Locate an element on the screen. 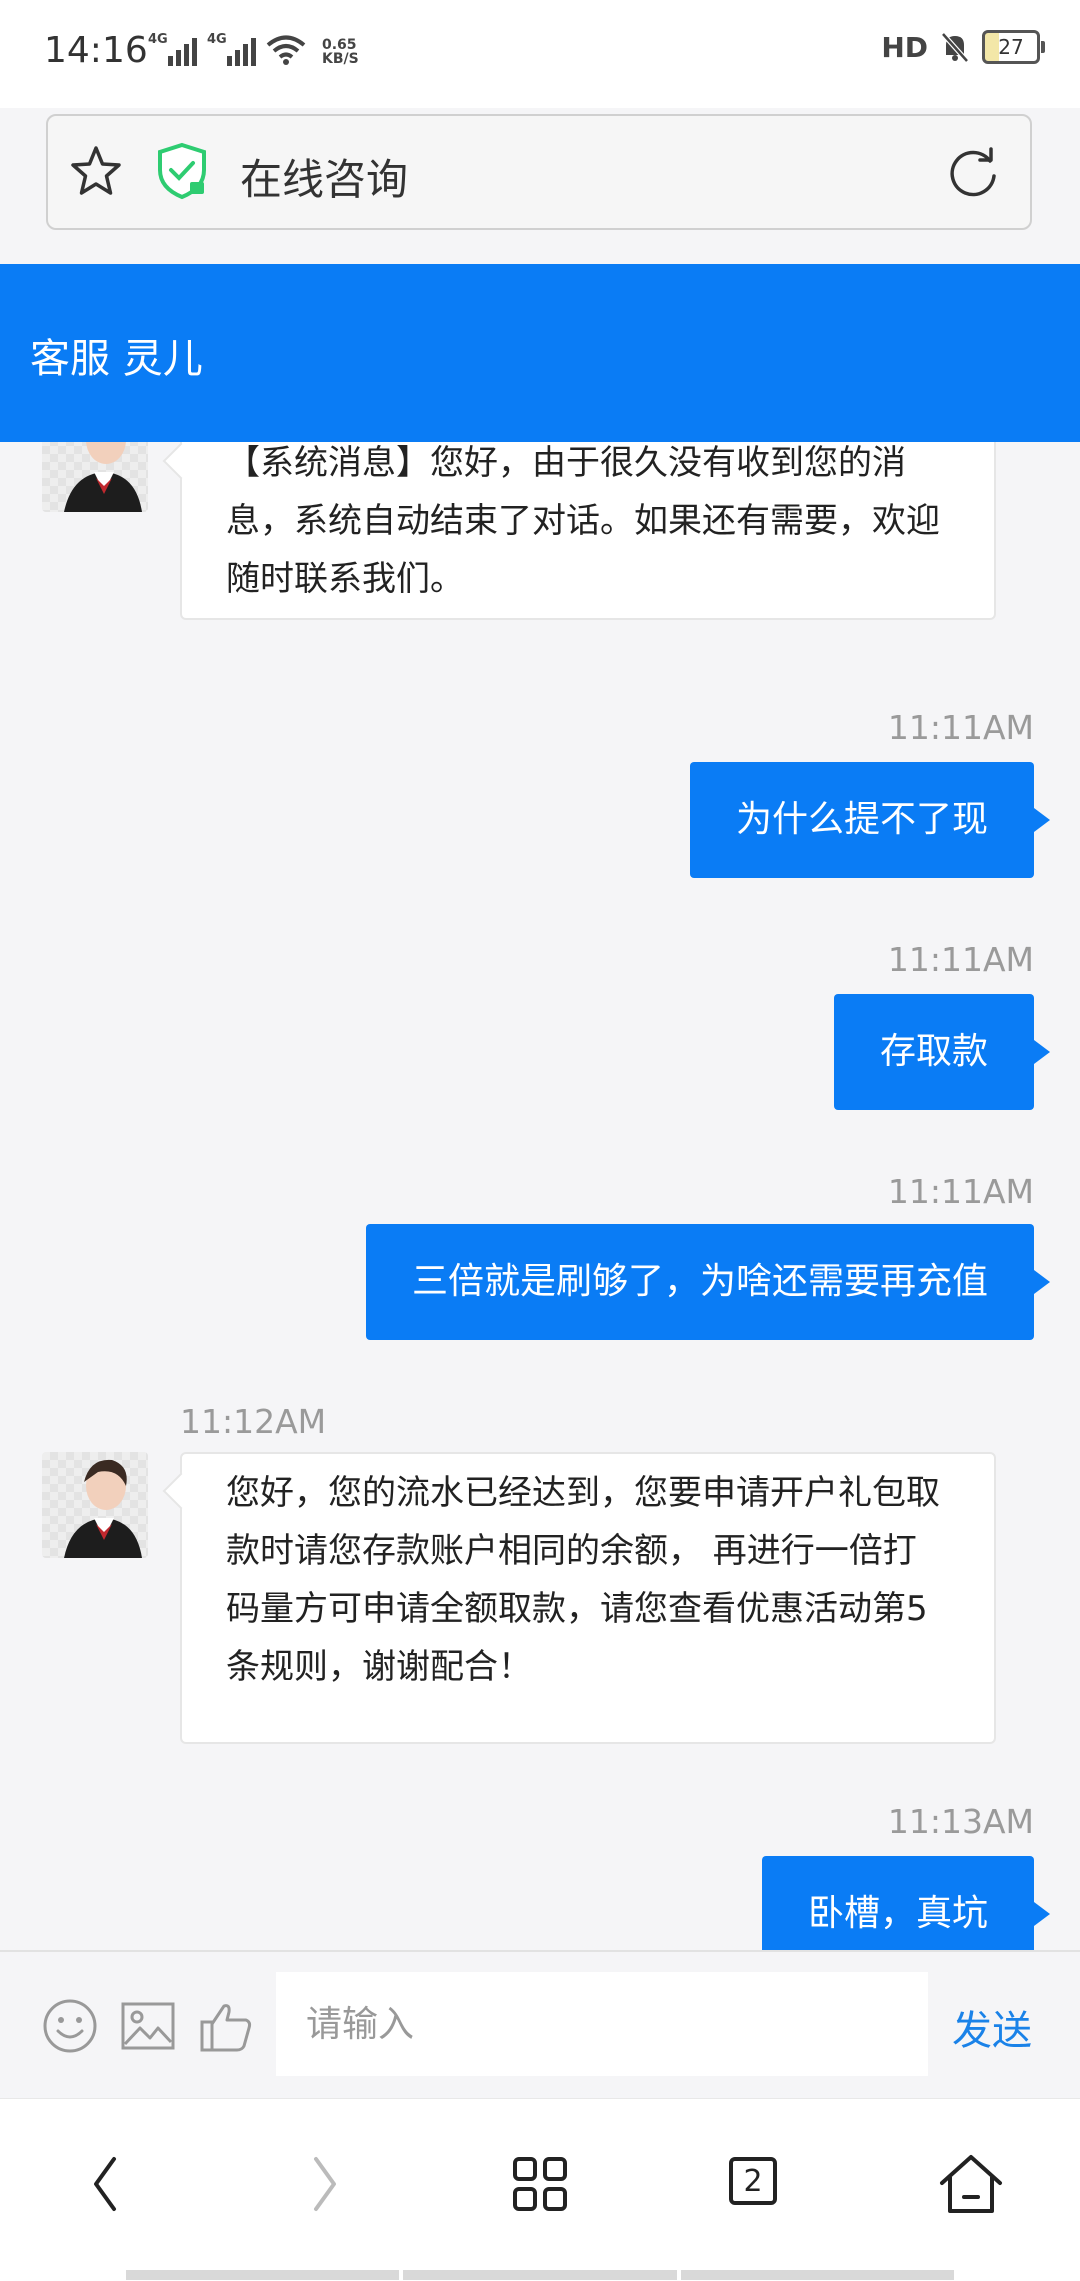 This screenshot has height=2281, width=1080. battery-level: 27 is located at coordinates (1011, 47).